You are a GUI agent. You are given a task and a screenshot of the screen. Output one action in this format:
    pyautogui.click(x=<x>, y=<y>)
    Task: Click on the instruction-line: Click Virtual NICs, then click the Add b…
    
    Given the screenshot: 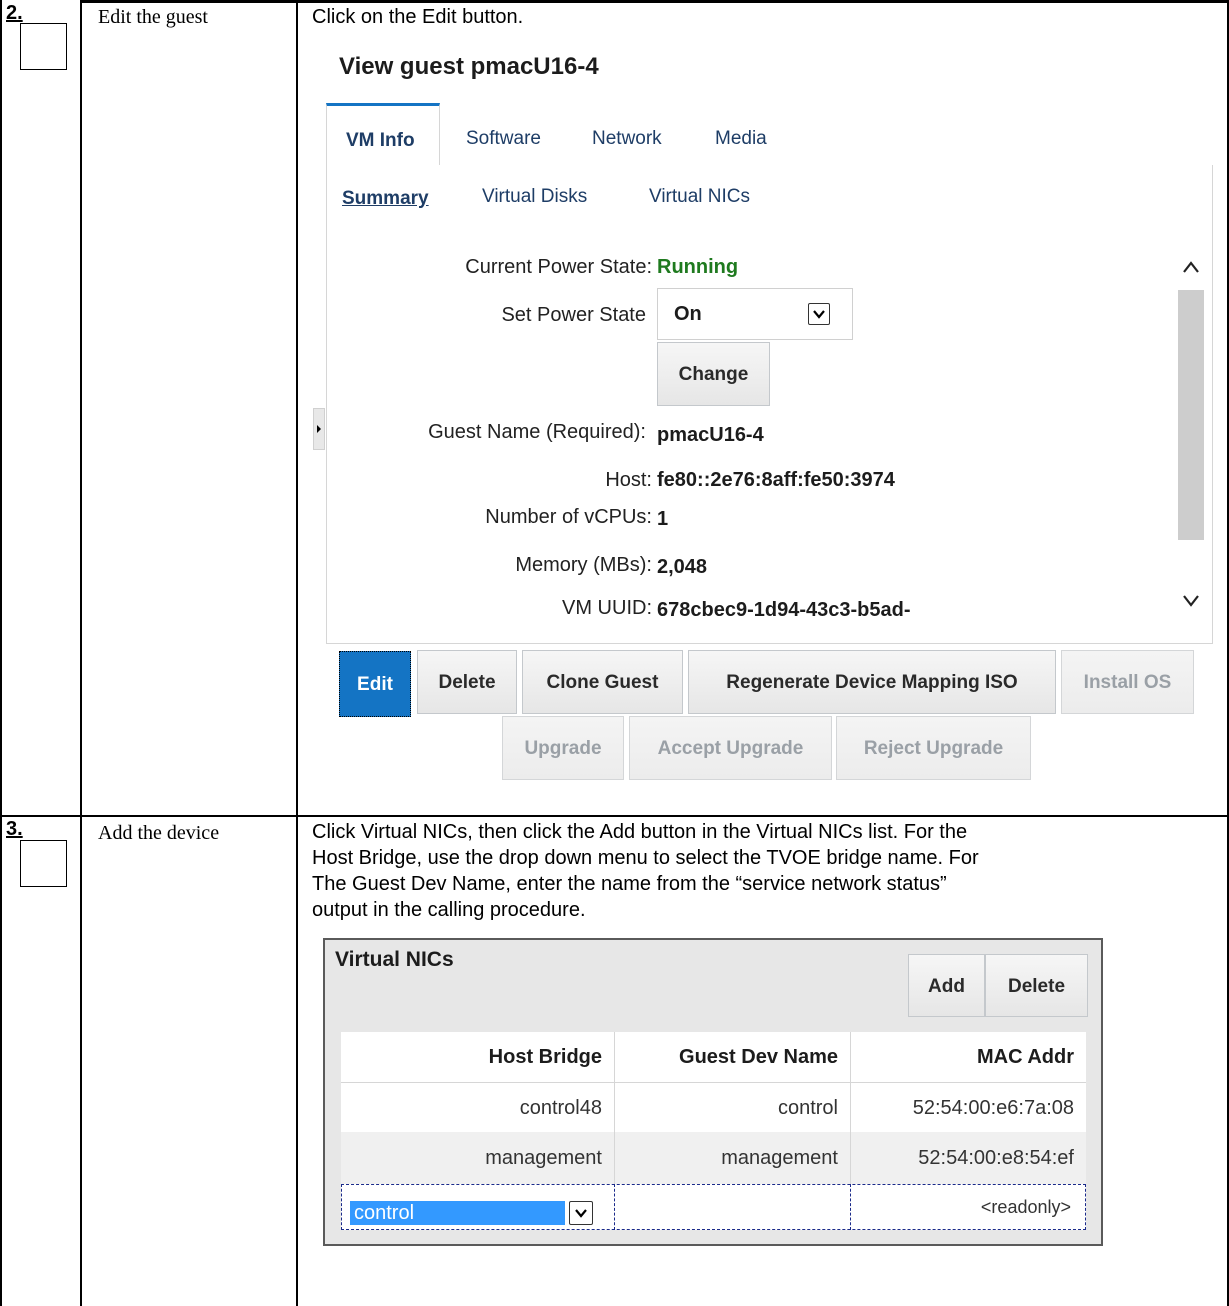 What is the action you would take?
    pyautogui.click(x=640, y=832)
    